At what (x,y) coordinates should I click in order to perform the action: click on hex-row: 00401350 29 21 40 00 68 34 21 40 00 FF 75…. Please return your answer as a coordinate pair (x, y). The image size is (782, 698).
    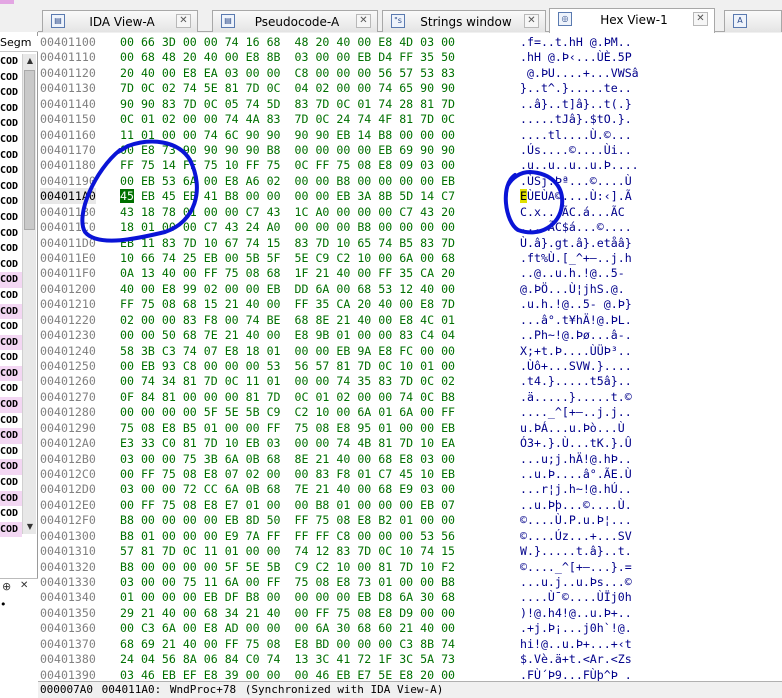
    Looking at the image, I should click on (410, 613).